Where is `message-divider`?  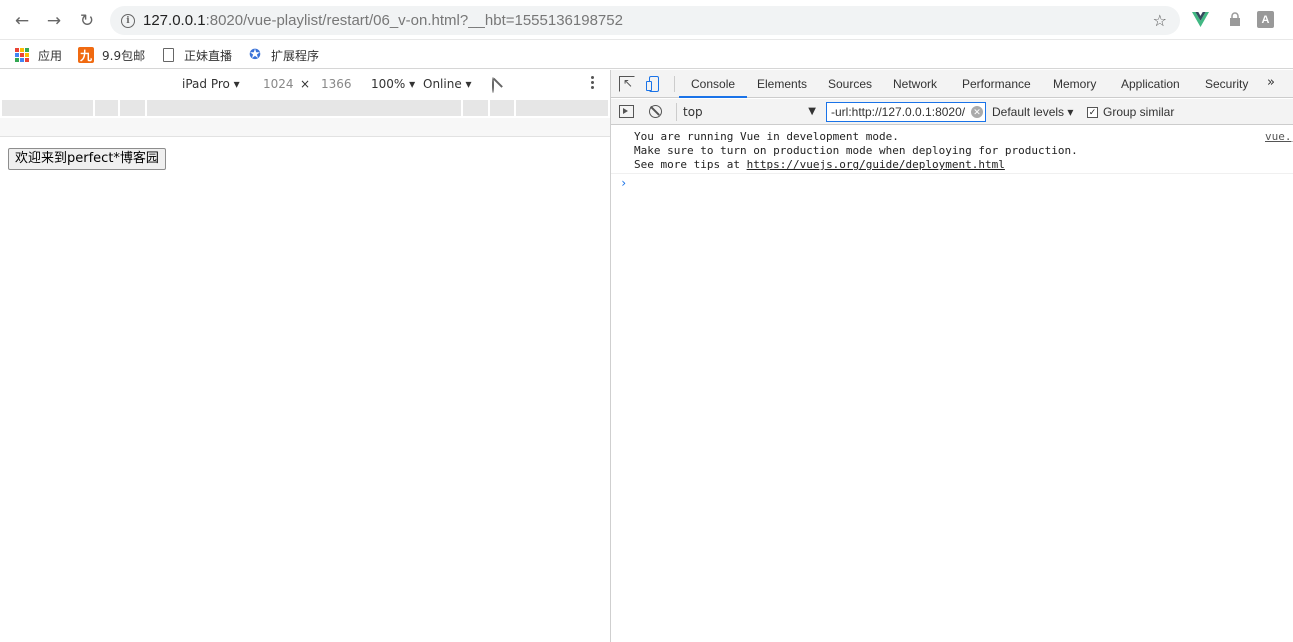
message-divider is located at coordinates (952, 173).